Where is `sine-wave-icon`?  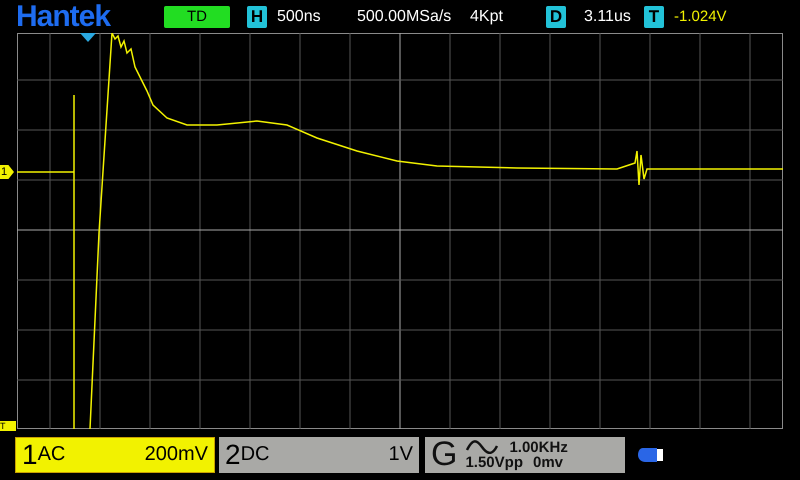
sine-wave-icon is located at coordinates (482, 447).